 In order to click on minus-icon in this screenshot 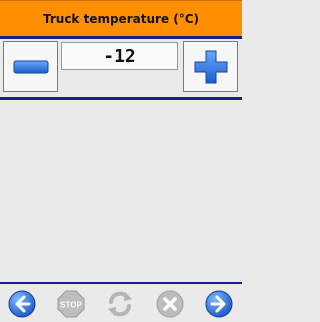, I will do `click(30, 66)`.